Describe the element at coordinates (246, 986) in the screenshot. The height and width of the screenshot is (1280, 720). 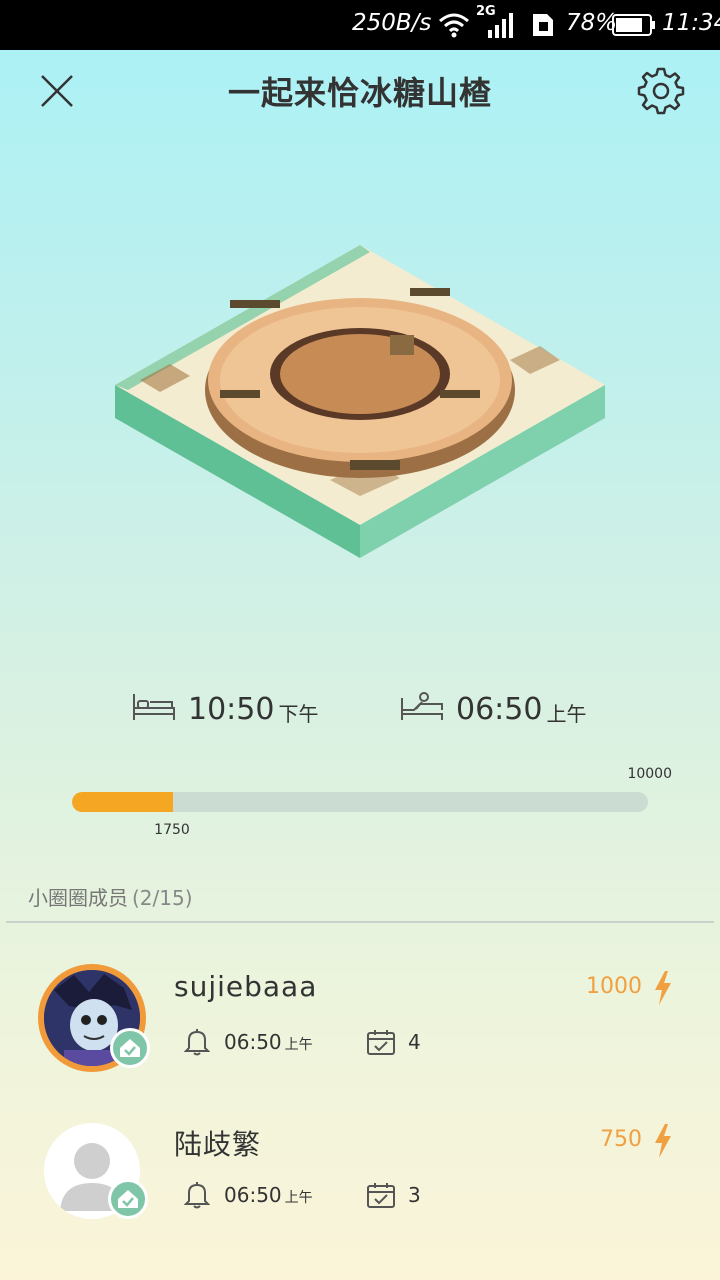
I see `member-name: sujiebaaa` at that location.